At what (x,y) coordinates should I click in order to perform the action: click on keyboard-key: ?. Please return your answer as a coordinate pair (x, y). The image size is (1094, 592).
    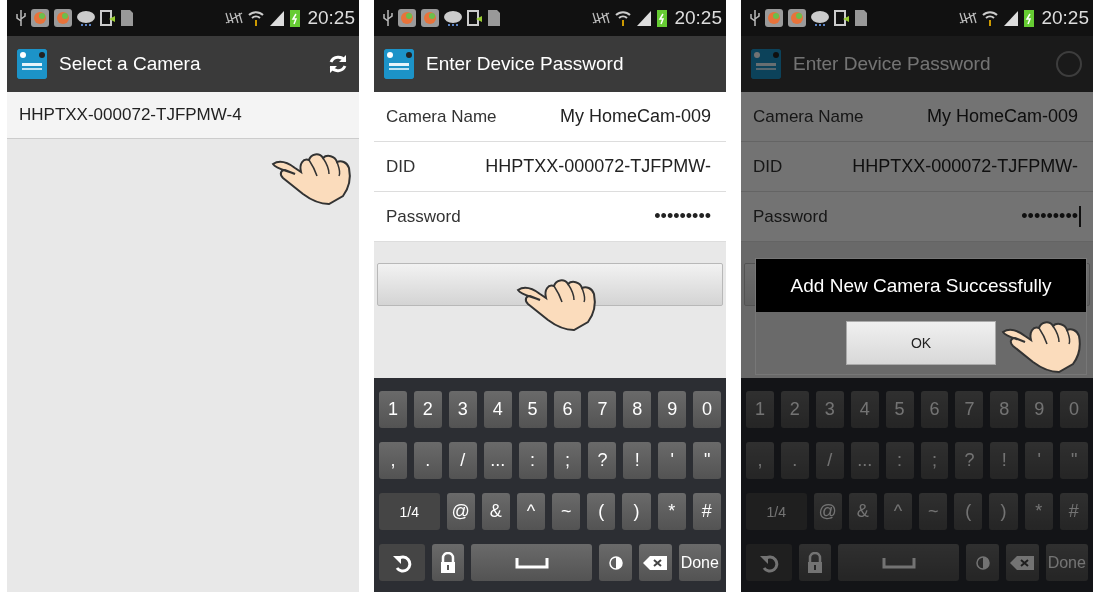
    Looking at the image, I should click on (602, 460).